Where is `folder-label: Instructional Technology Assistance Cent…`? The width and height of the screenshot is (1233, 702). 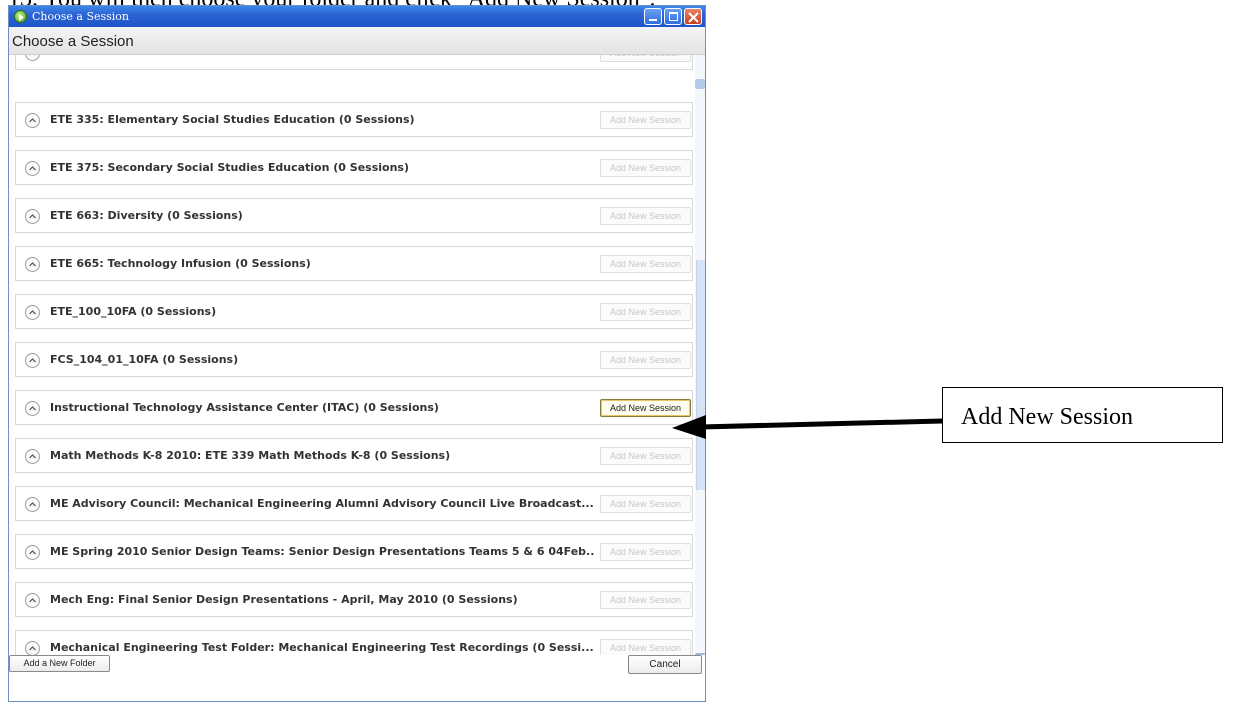 folder-label: Instructional Technology Assistance Cent… is located at coordinates (244, 407).